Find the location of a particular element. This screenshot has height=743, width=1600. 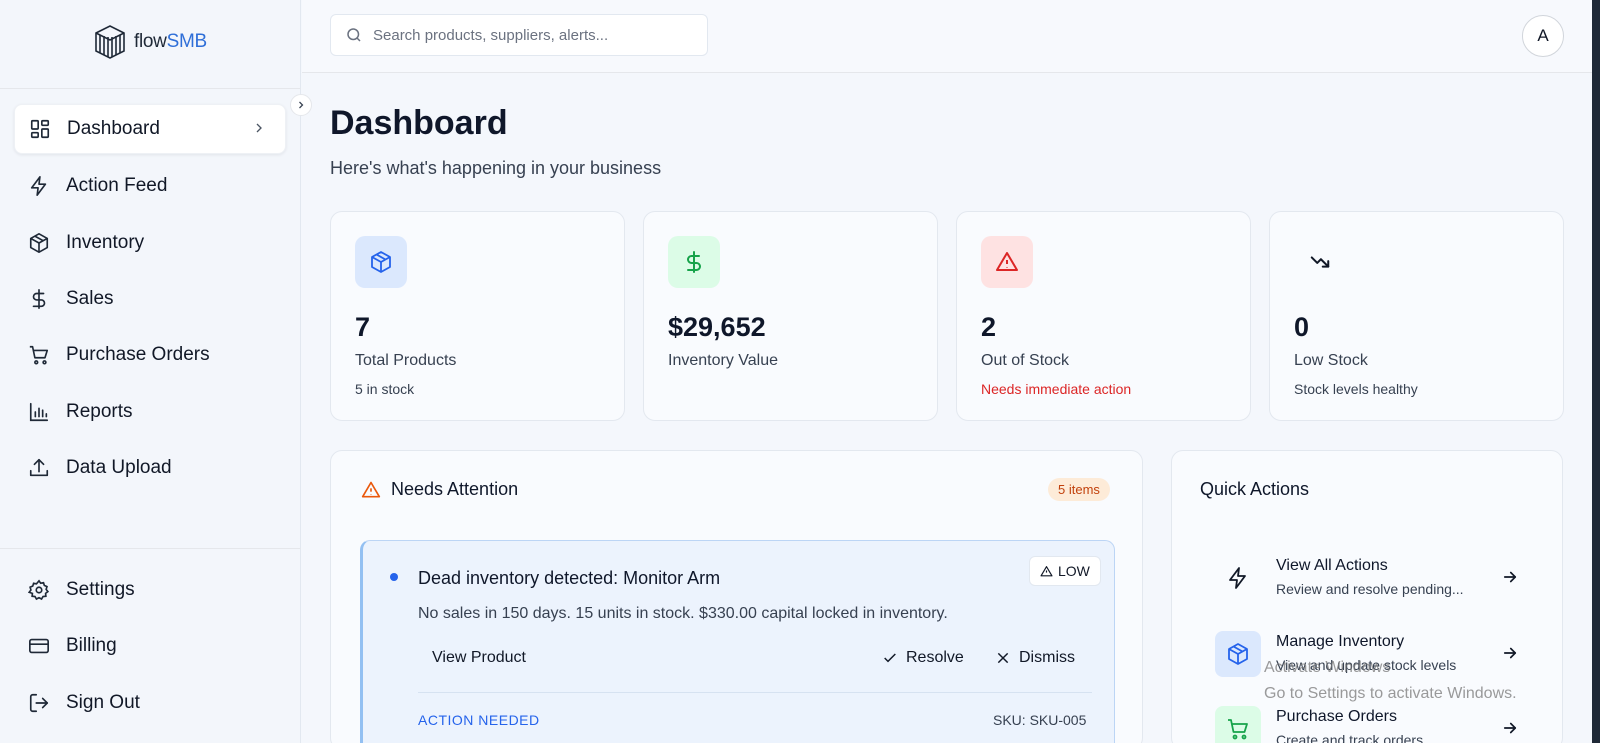

stat-label: Low Stock is located at coordinates (1331, 360).